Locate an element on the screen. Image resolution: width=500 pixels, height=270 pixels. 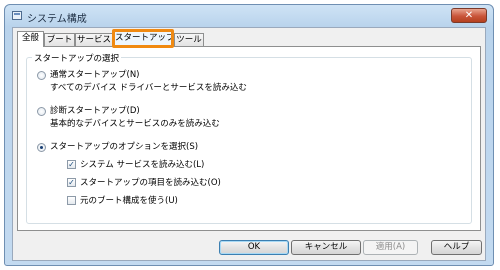
normal-startup-description: すべてのデバイス ドライバーとサービスを読み込む is located at coordinates (148, 88).